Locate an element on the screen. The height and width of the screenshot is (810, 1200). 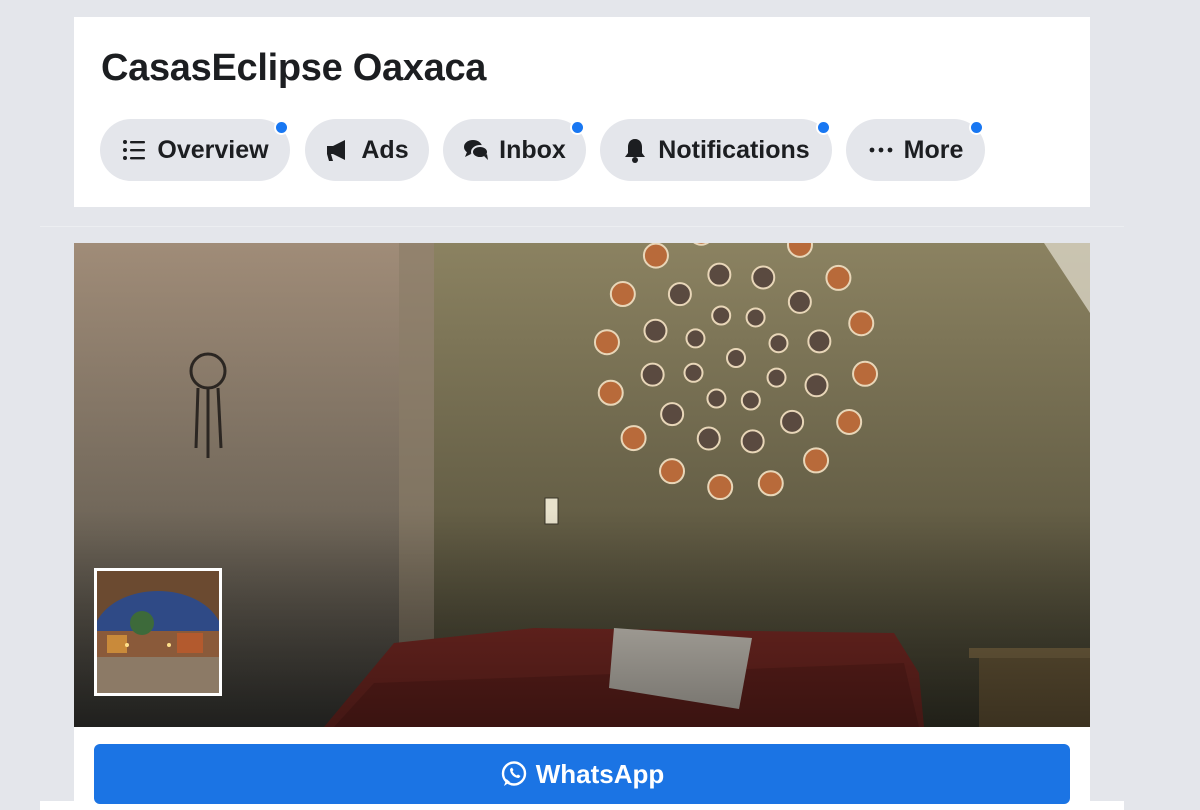
tab-more: More is located at coordinates (915, 150).